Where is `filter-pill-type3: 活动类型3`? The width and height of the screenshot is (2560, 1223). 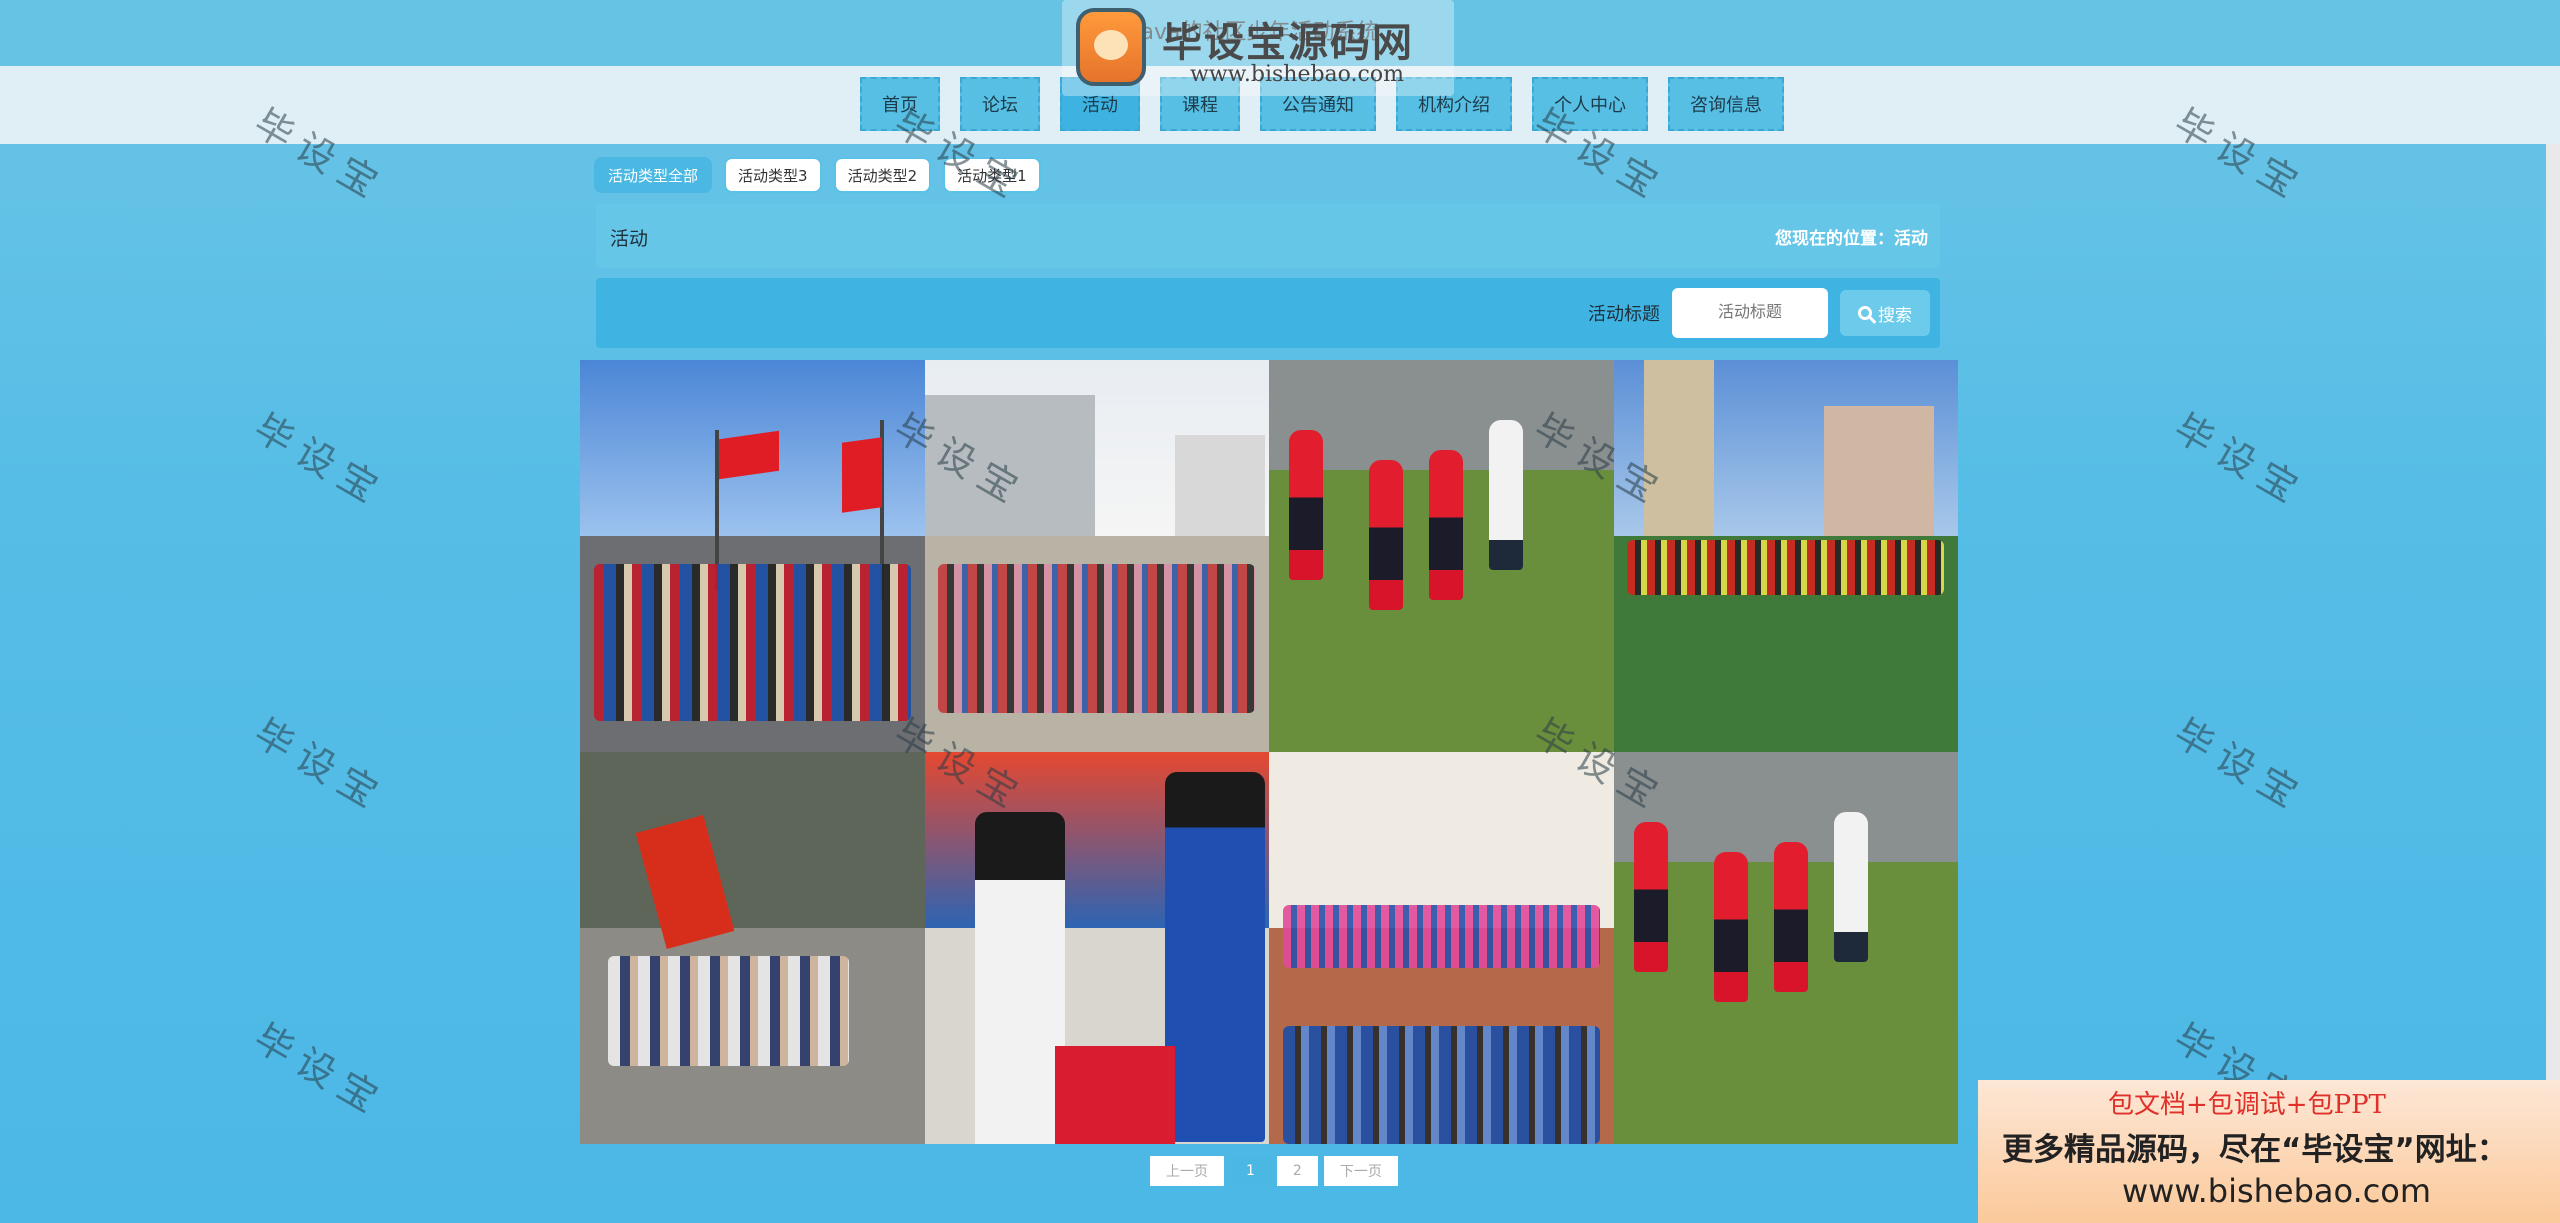
filter-pill-type3: 活动类型3 is located at coordinates (773, 175).